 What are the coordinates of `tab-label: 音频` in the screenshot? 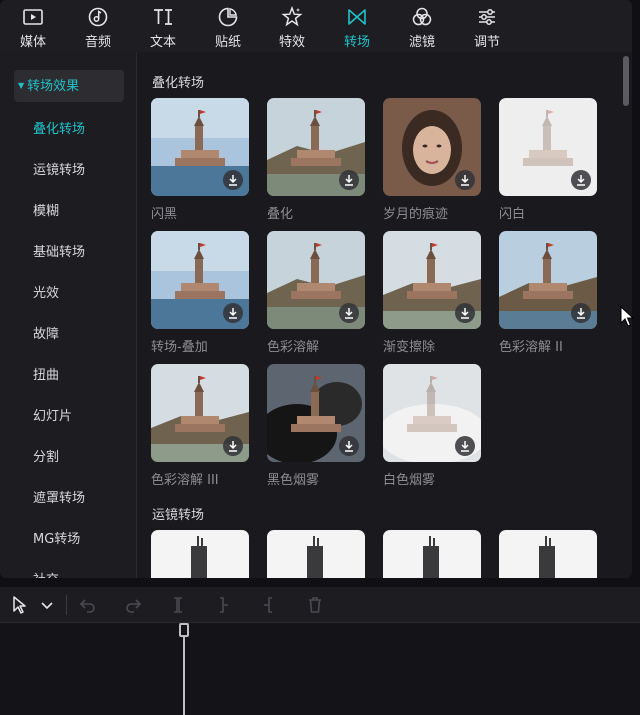 It's located at (97, 42).